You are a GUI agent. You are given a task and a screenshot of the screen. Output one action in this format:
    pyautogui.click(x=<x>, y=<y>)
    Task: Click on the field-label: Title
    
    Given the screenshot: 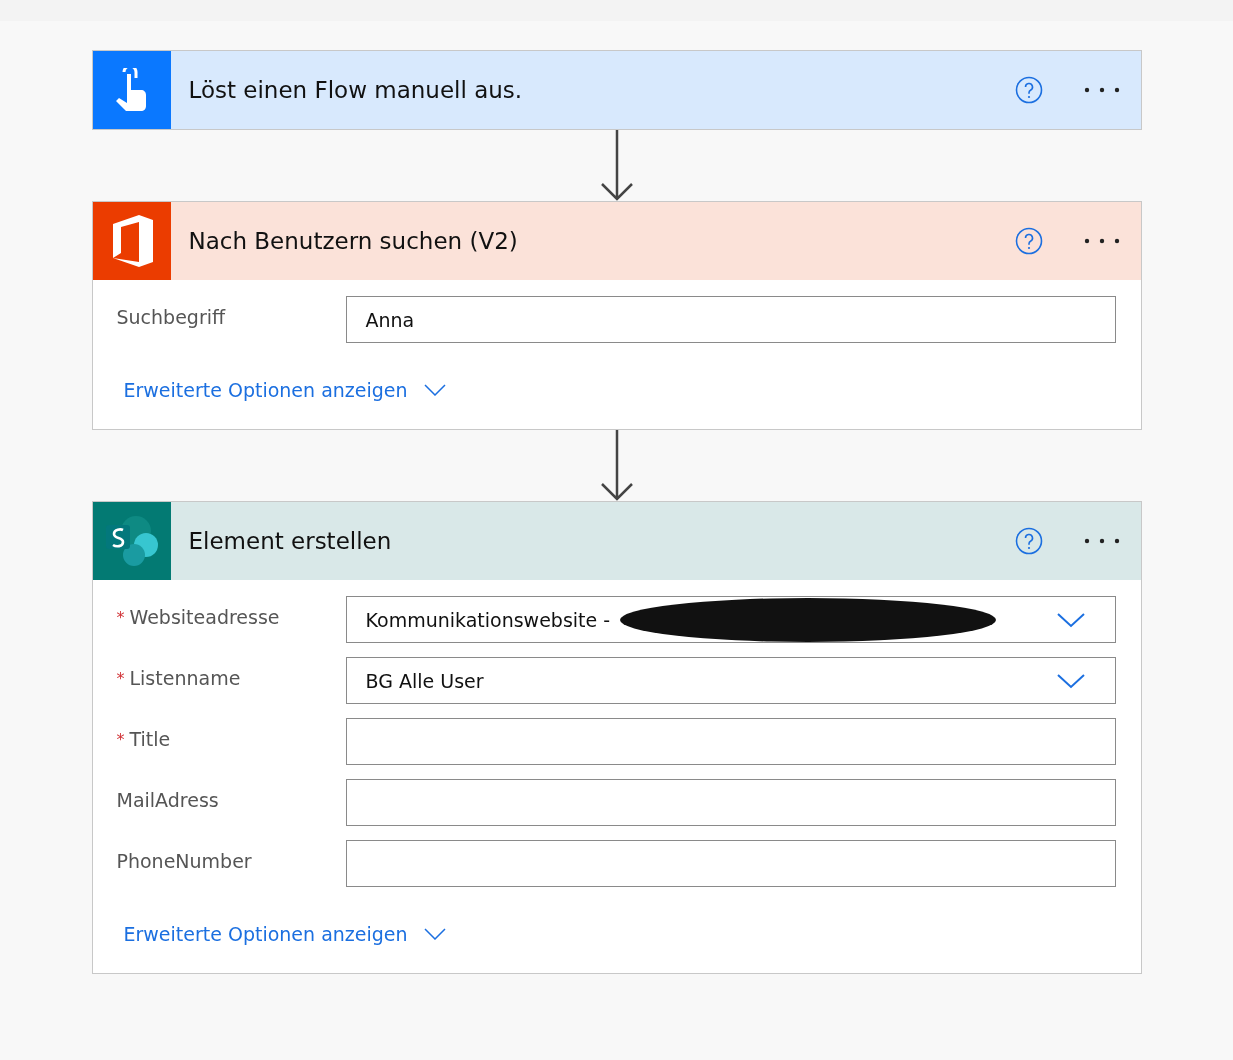 What is the action you would take?
    pyautogui.click(x=150, y=738)
    